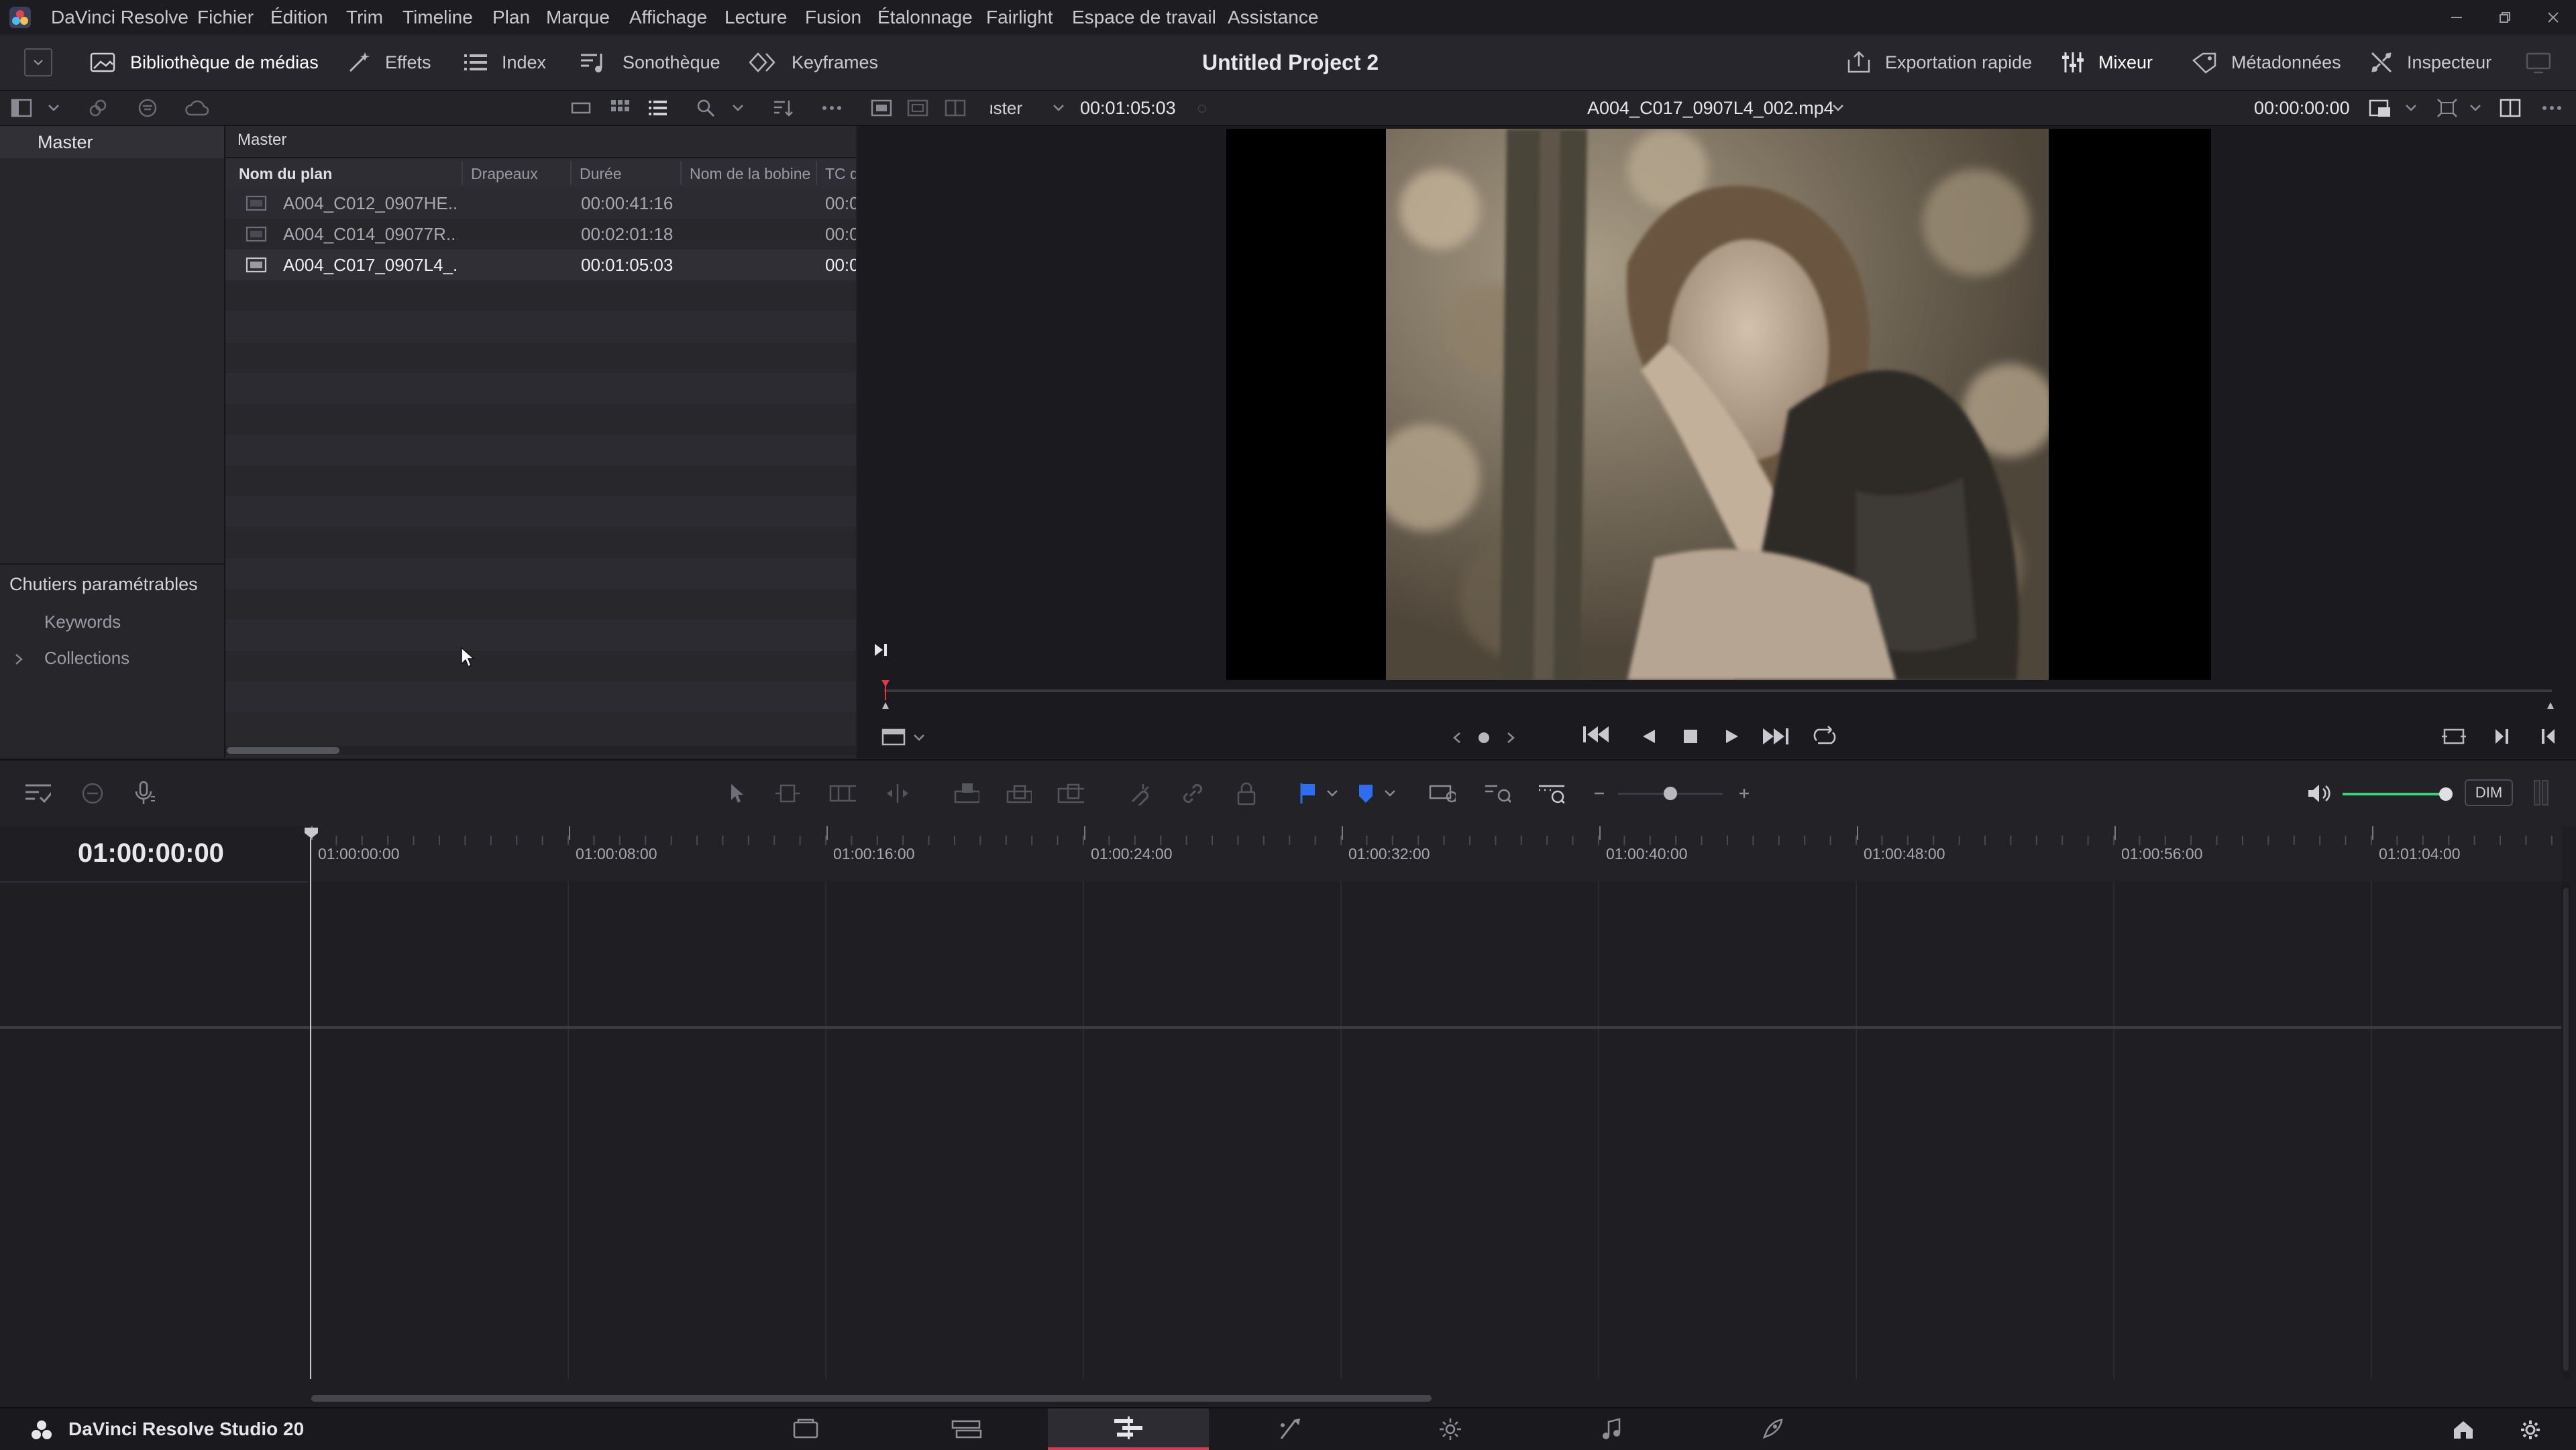 This screenshot has width=2576, height=1450. Describe the element at coordinates (1497, 793) in the screenshot. I see `zoom-detail-icon` at that location.